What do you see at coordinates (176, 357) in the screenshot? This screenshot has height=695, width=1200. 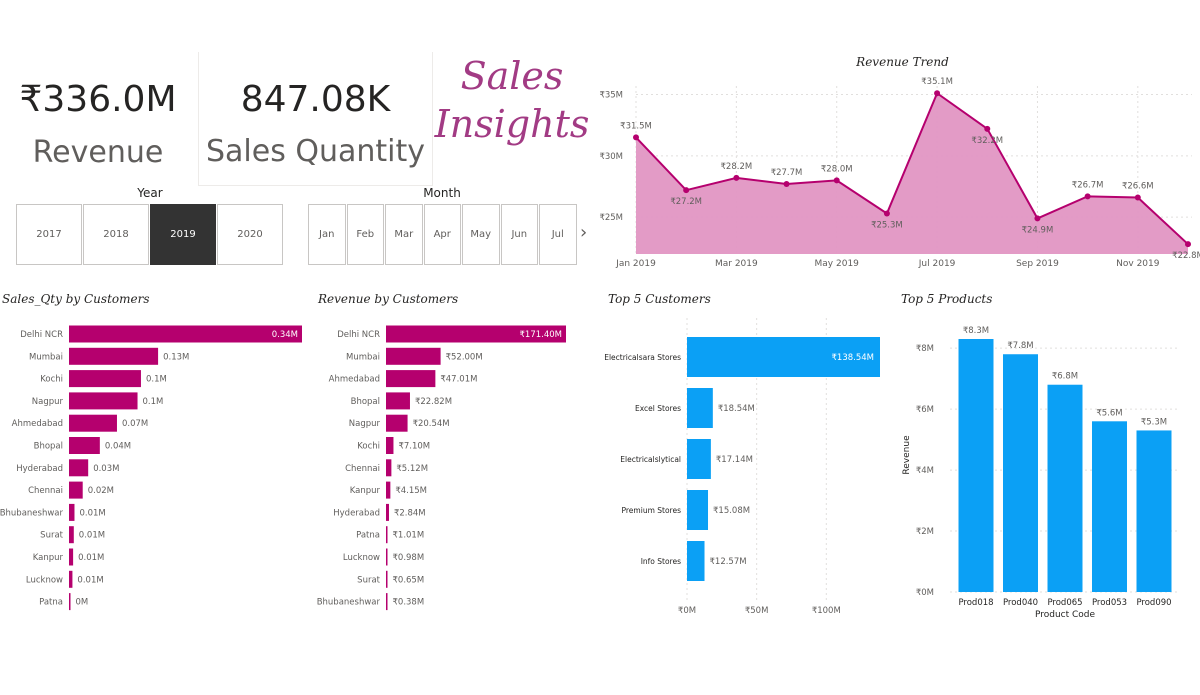 I see `qty-data-label: 0.13M` at bounding box center [176, 357].